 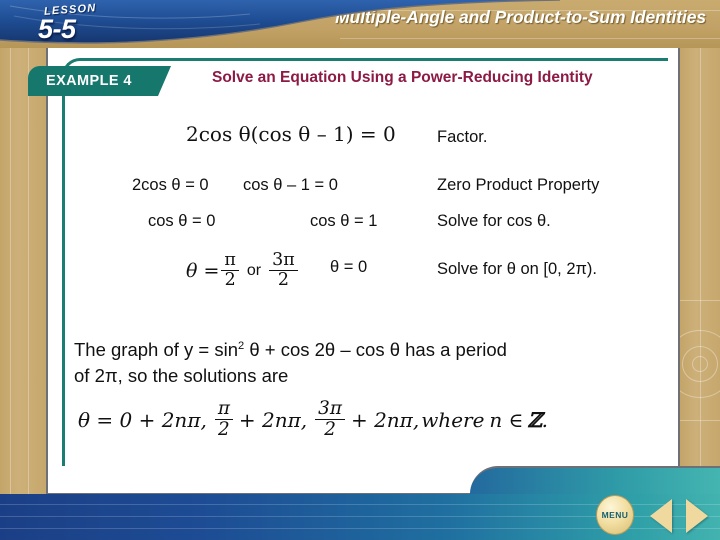 I want to click on menu-button-label: MENU, so click(x=615, y=515).